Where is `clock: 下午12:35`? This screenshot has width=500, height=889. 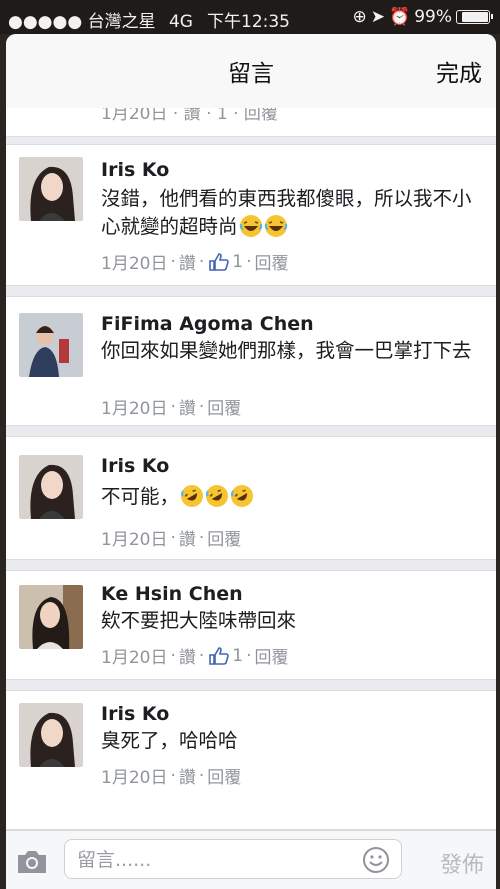 clock: 下午12:35 is located at coordinates (248, 22).